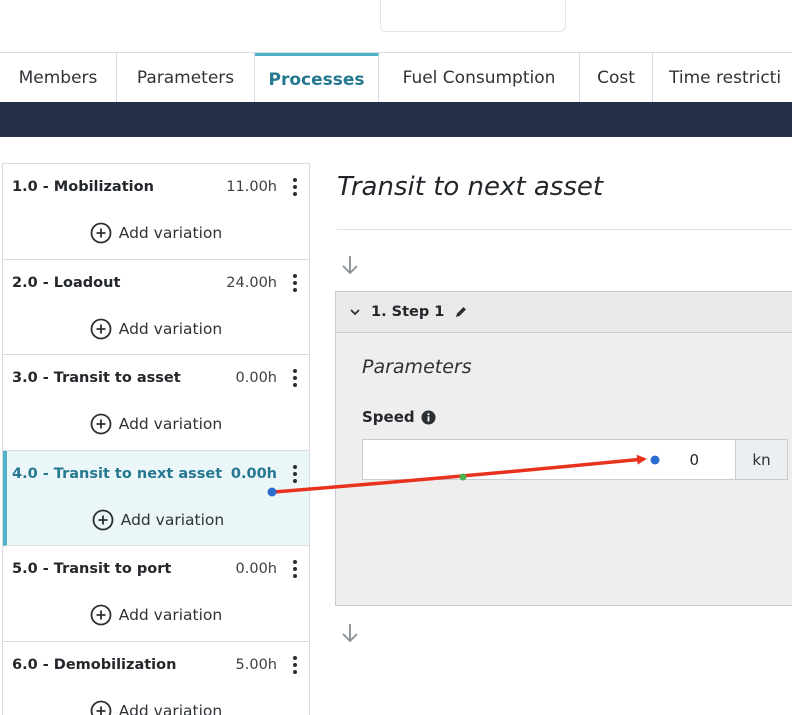  What do you see at coordinates (156, 212) in the screenshot?
I see `process-item: 1.0 - Mobilization 11.00h Add variation` at bounding box center [156, 212].